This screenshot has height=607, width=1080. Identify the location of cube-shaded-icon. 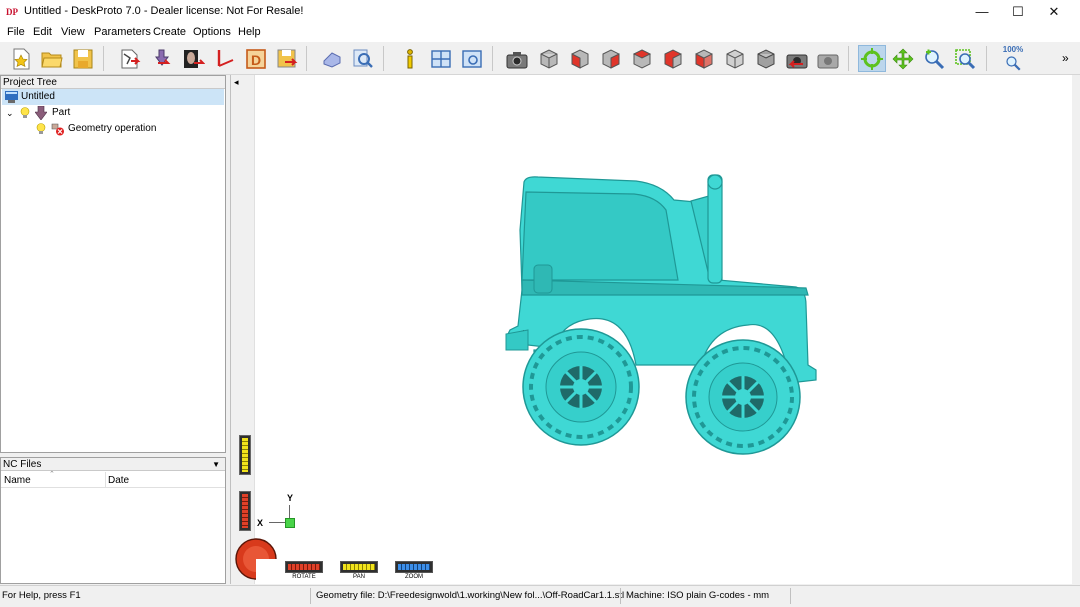
(766, 58).